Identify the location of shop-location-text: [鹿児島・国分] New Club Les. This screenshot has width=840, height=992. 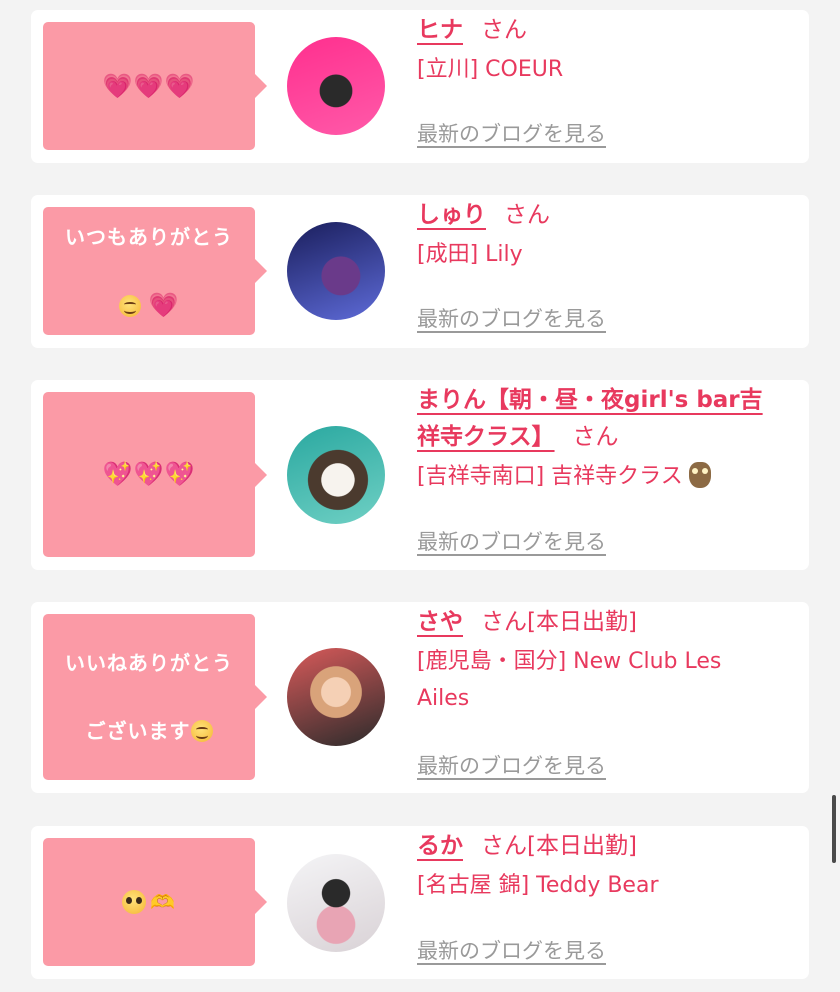
(569, 661).